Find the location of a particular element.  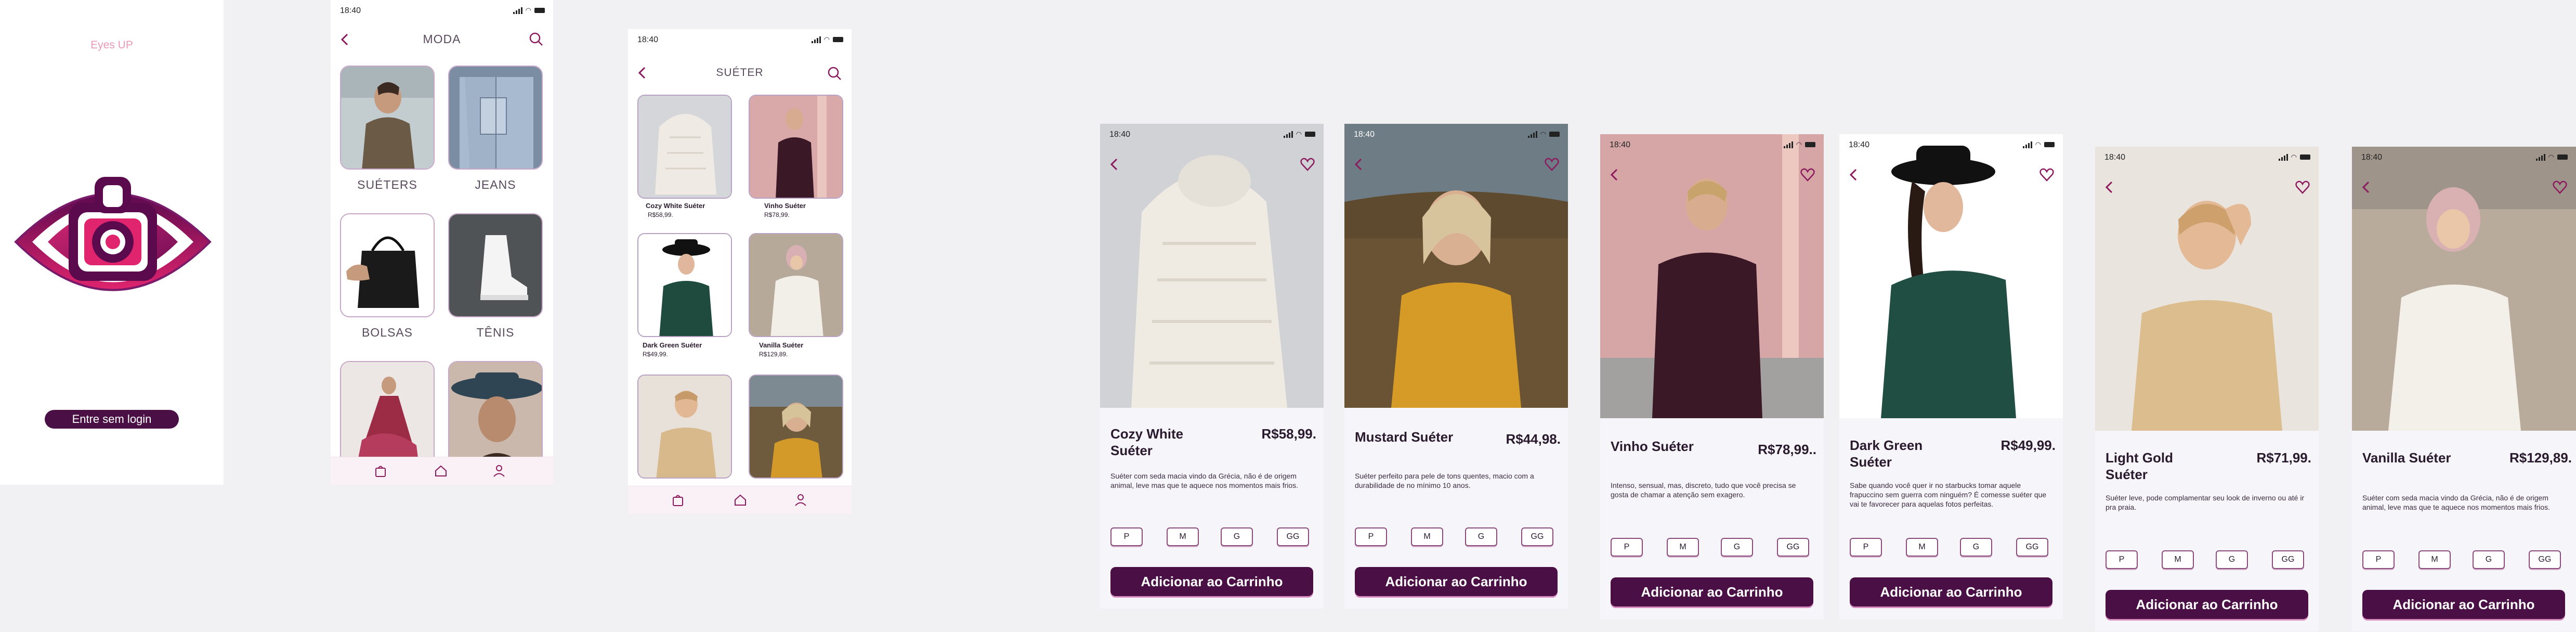

product-price: R$71,99. is located at coordinates (2283, 458).